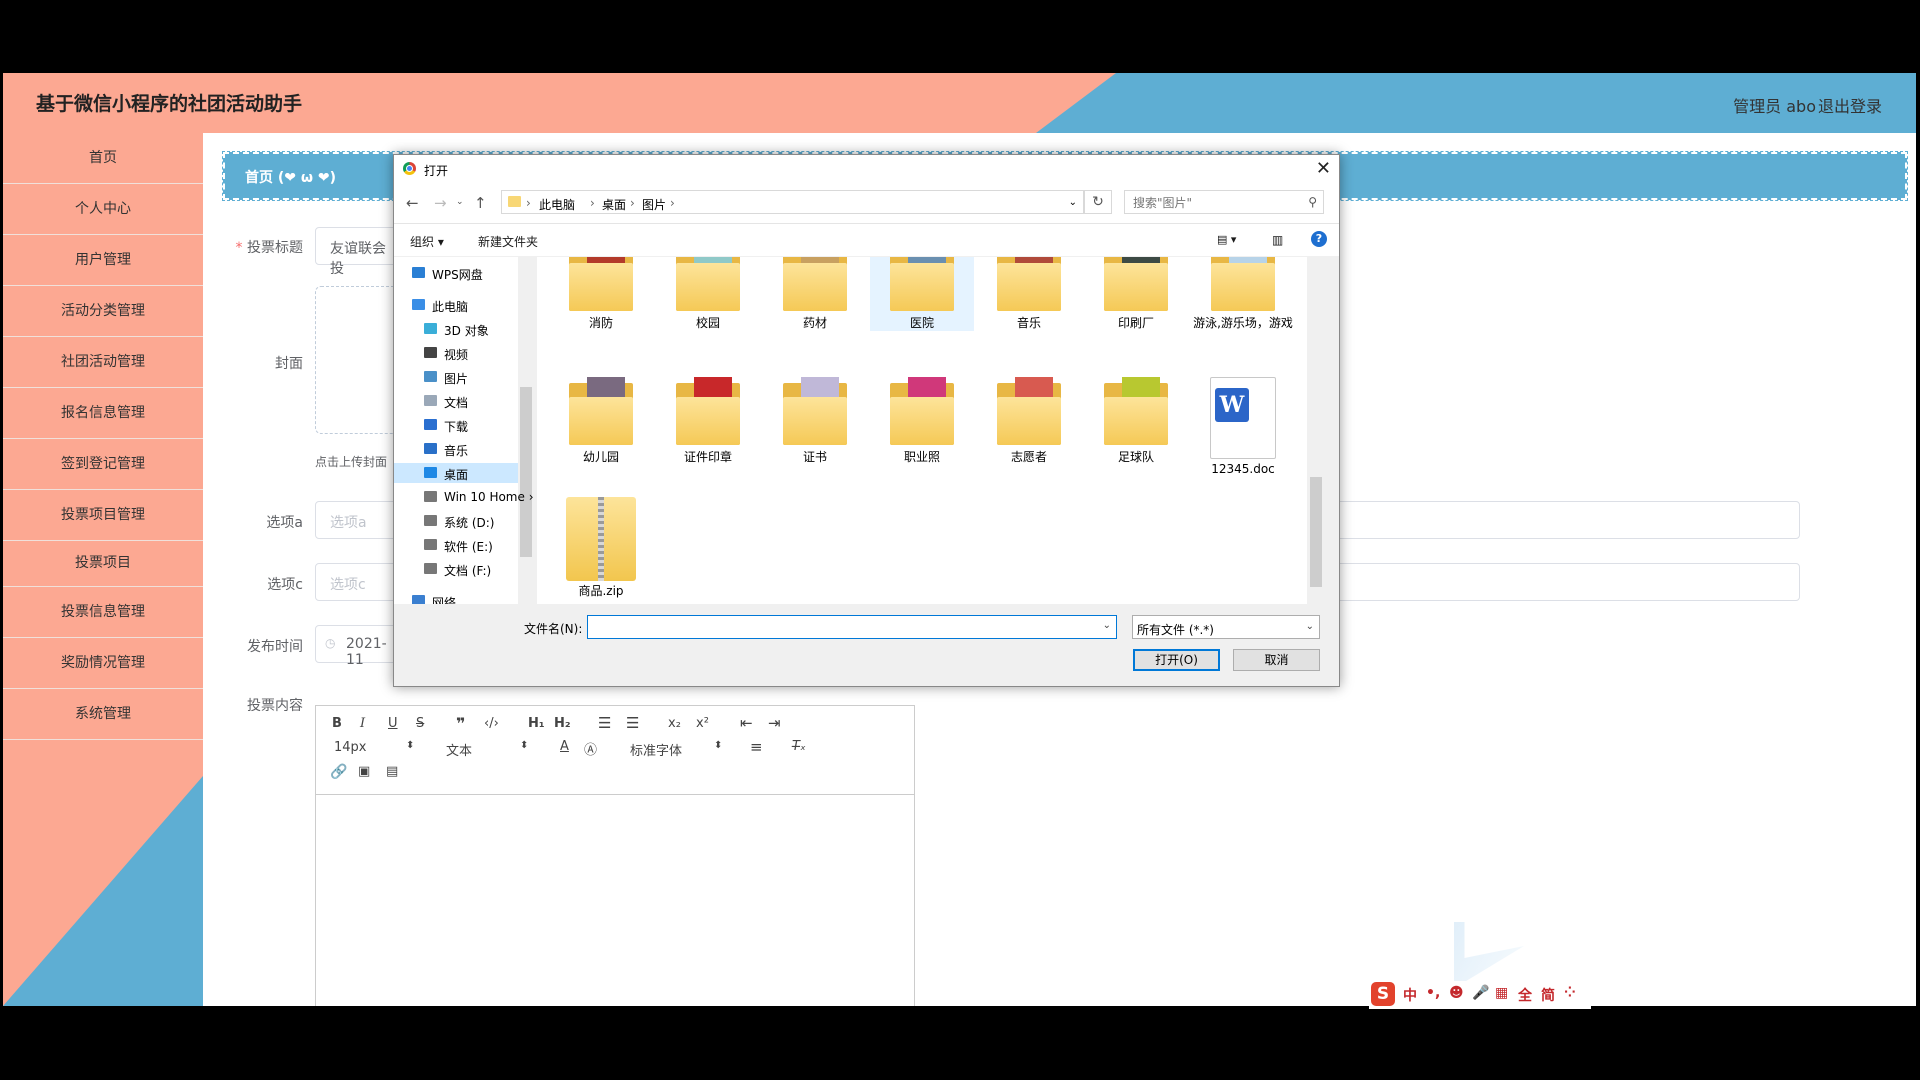 Image resolution: width=1920 pixels, height=1080 pixels. I want to click on help-icon: ?, so click(1319, 239).